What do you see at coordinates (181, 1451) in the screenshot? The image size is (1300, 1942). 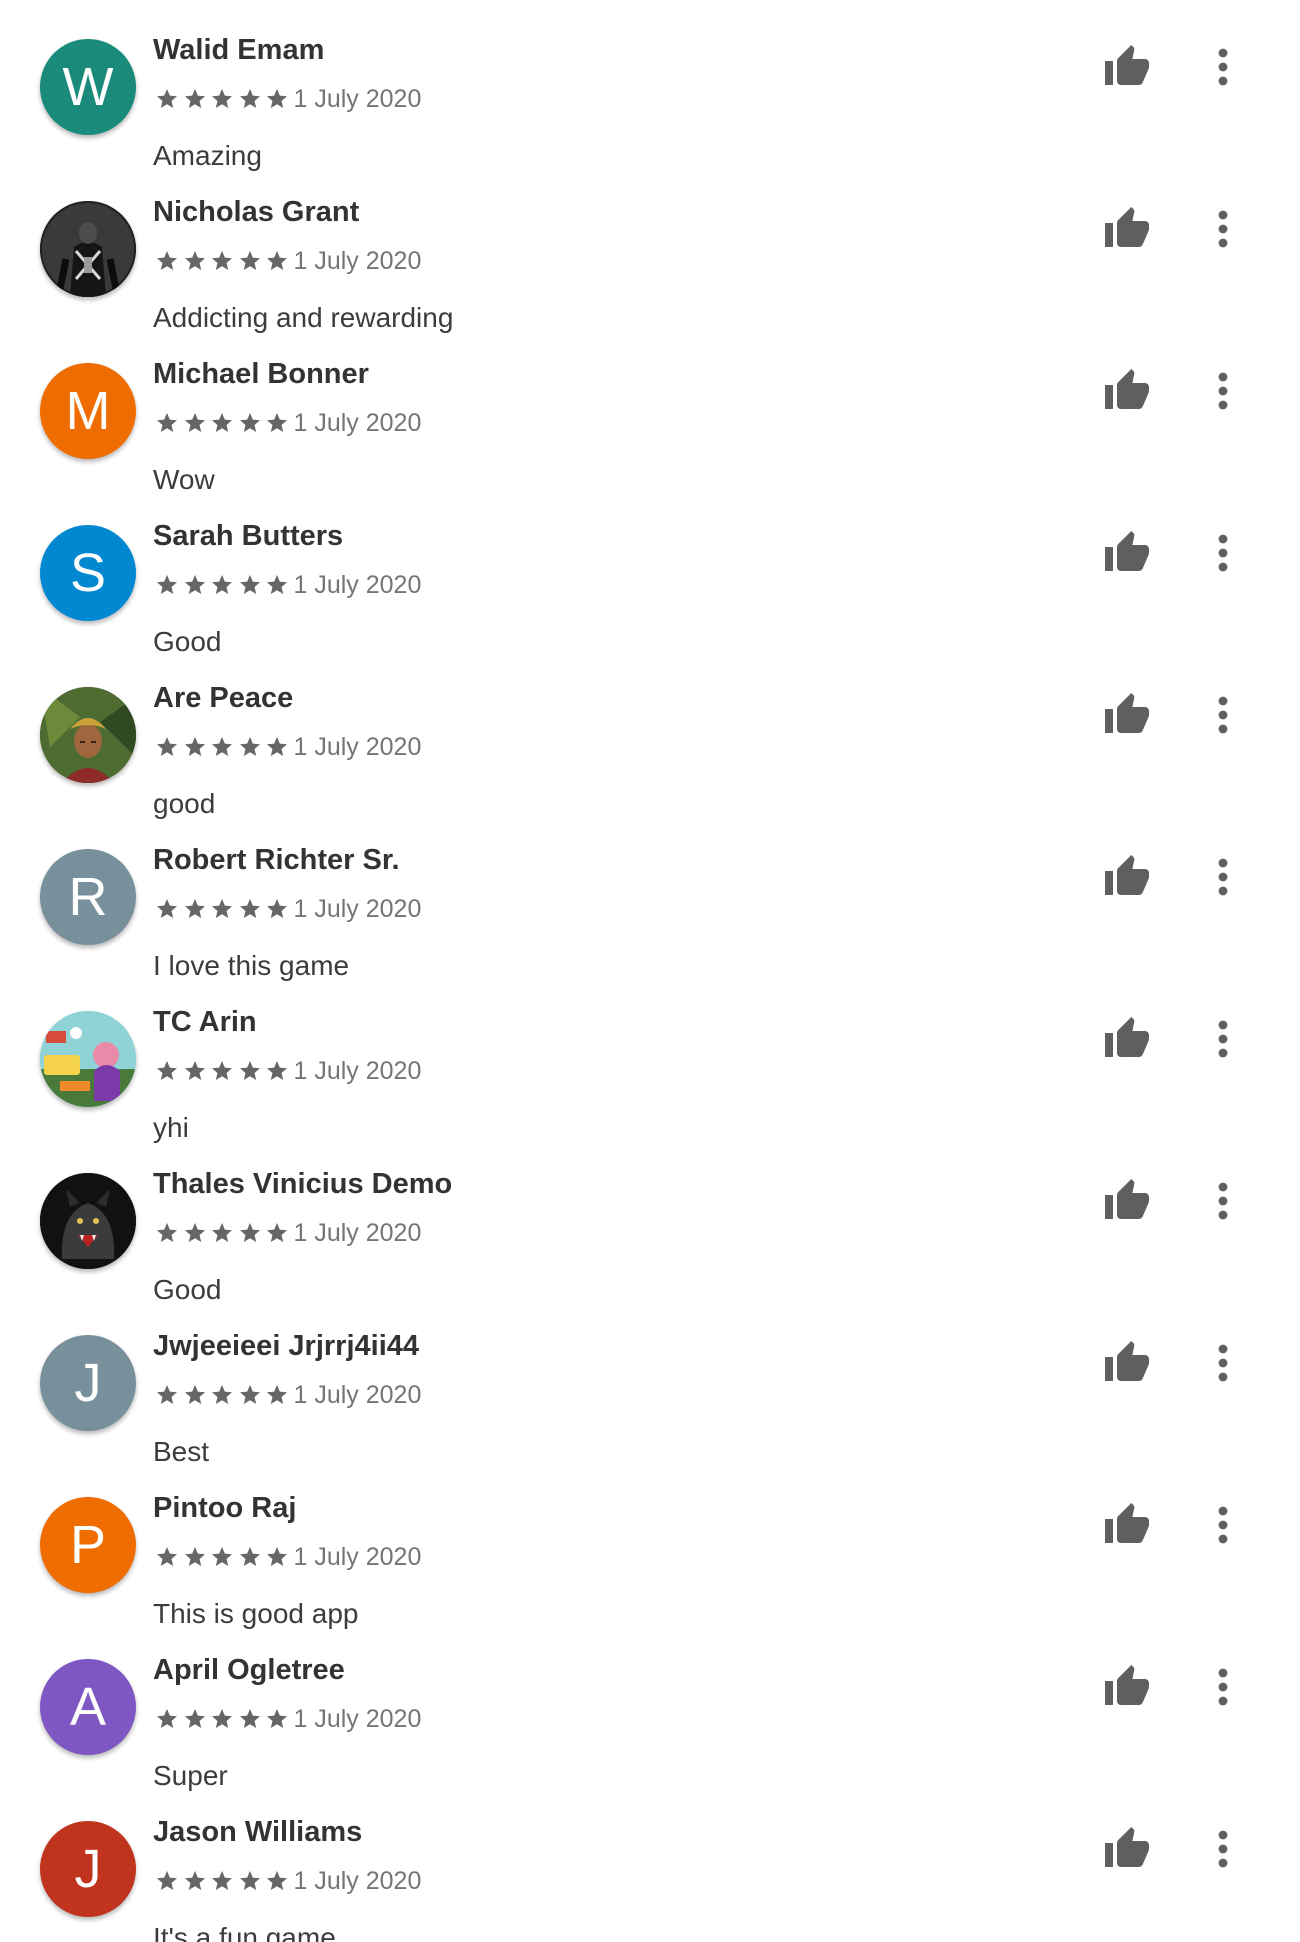 I see `review-text: Best` at bounding box center [181, 1451].